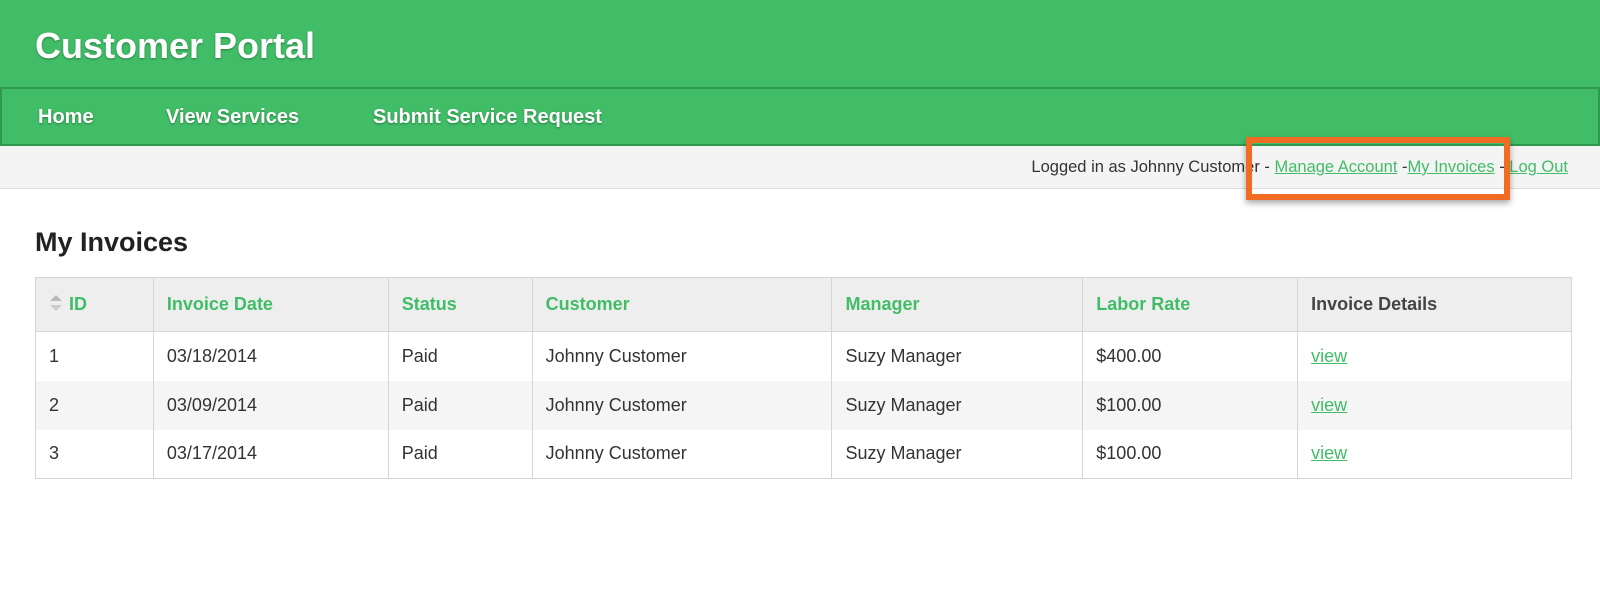  I want to click on nav-item-home: Home, so click(66, 117).